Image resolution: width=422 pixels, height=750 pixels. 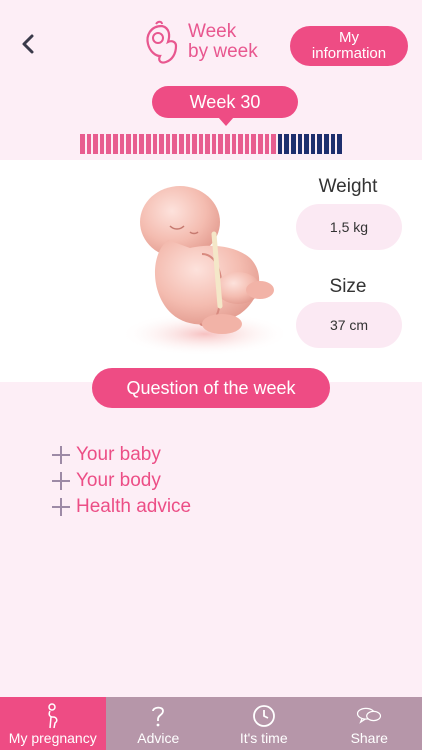 I want to click on tab-my-pregnancy: My pregnancy, so click(x=53, y=723).